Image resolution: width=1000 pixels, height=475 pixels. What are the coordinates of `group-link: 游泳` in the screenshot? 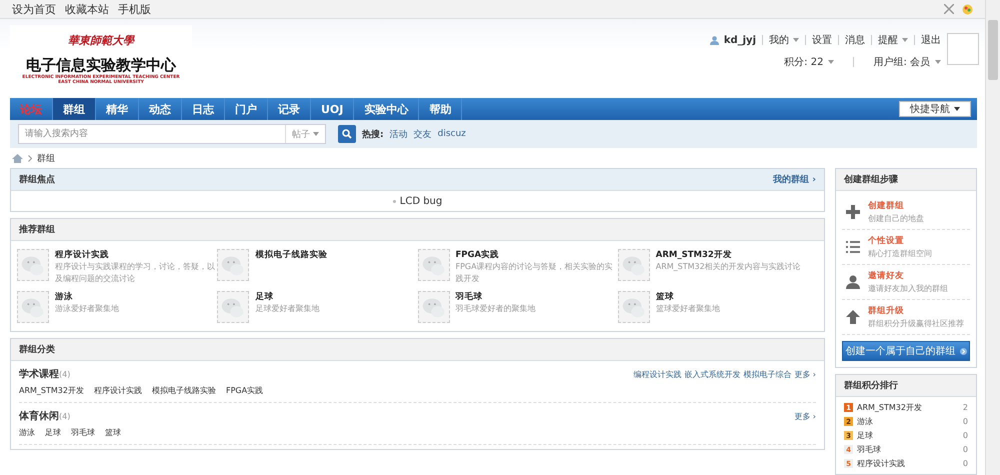 It's located at (27, 432).